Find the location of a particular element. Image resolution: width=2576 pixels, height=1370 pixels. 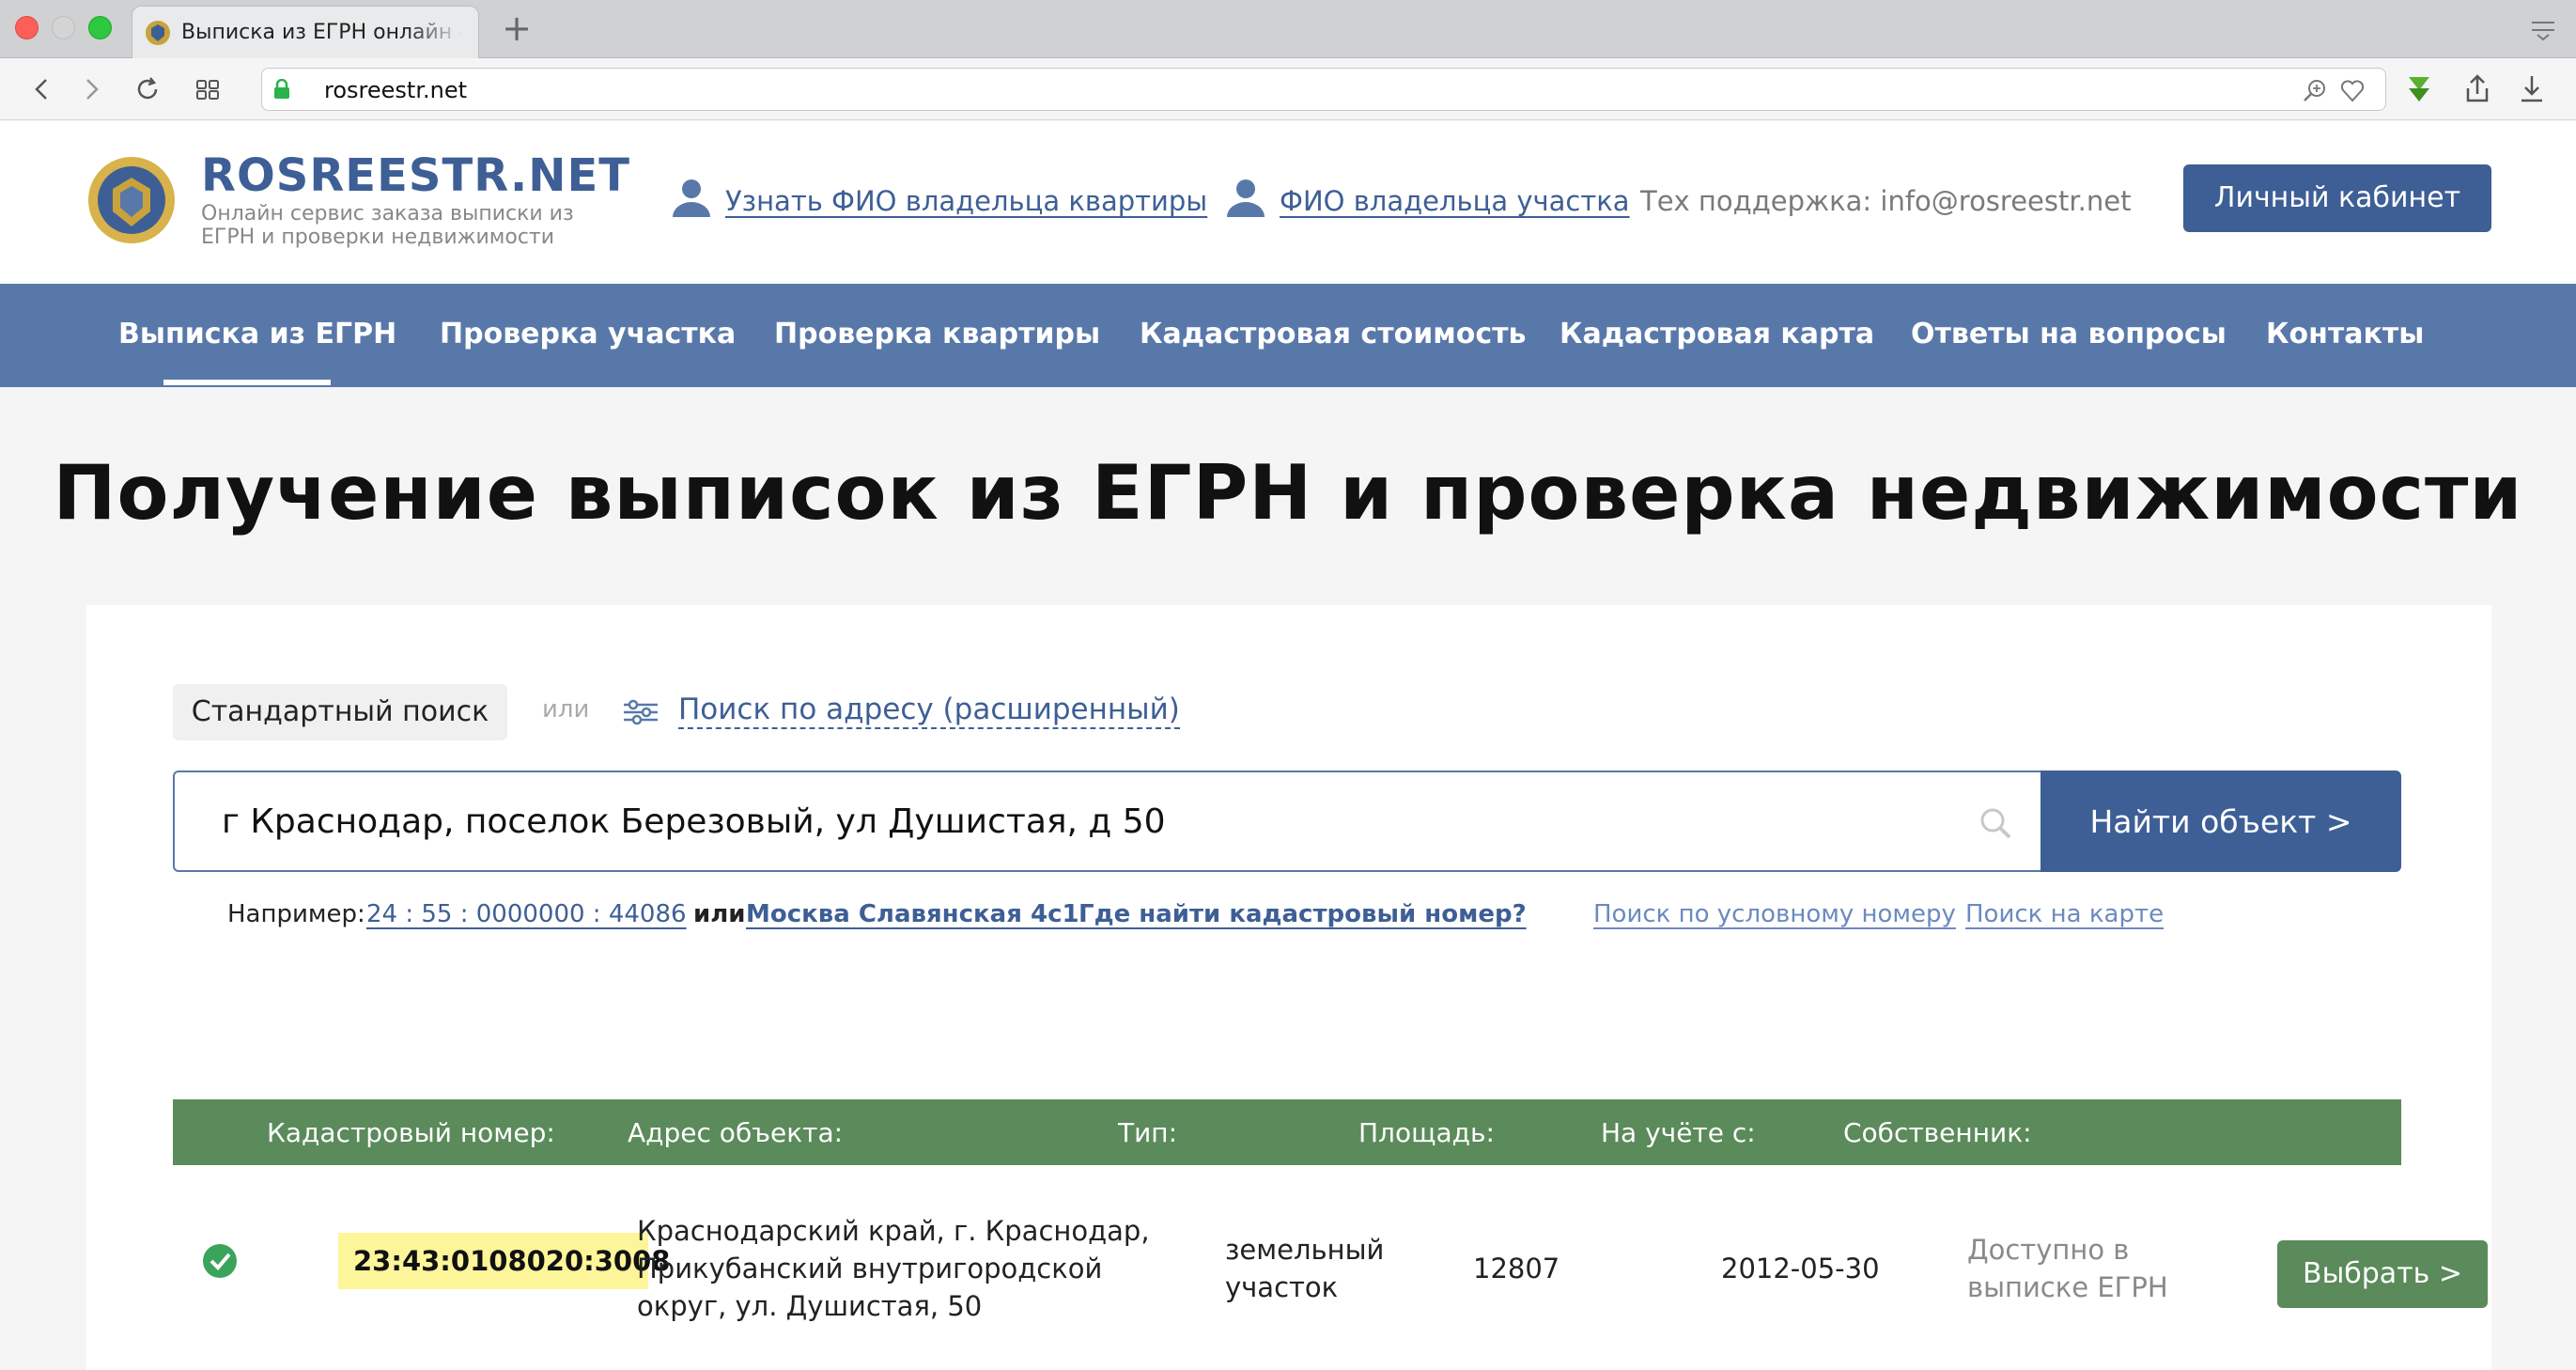

address-bar: rosreestr.net is located at coordinates (1324, 90).